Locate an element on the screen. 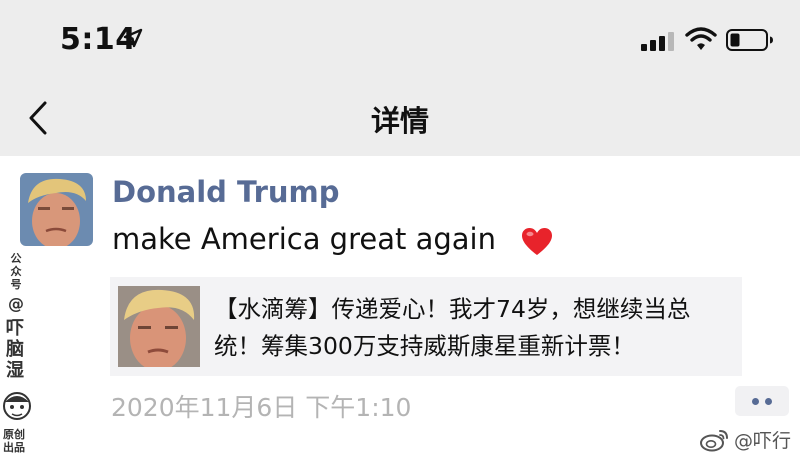  location-arrow-icon is located at coordinates (133, 38).